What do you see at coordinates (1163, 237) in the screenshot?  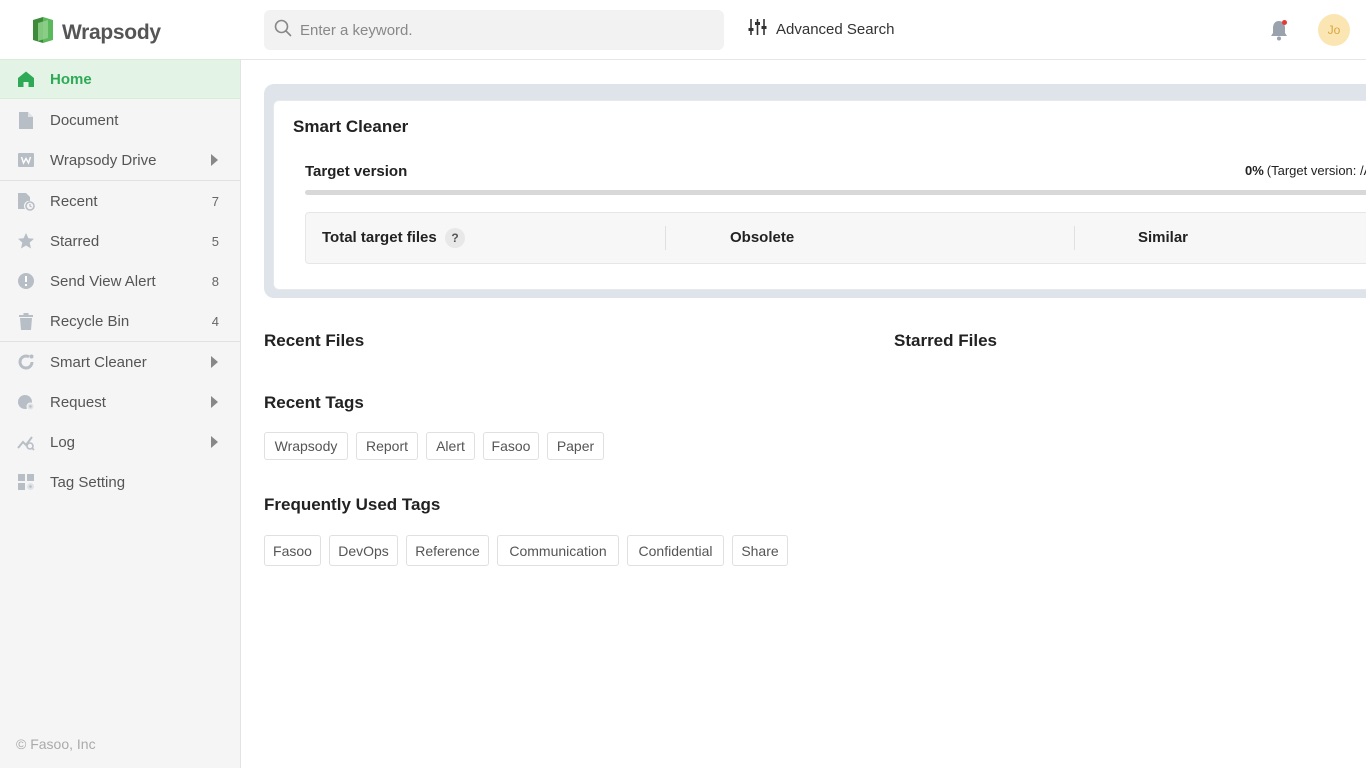 I see `similar-label: Similar` at bounding box center [1163, 237].